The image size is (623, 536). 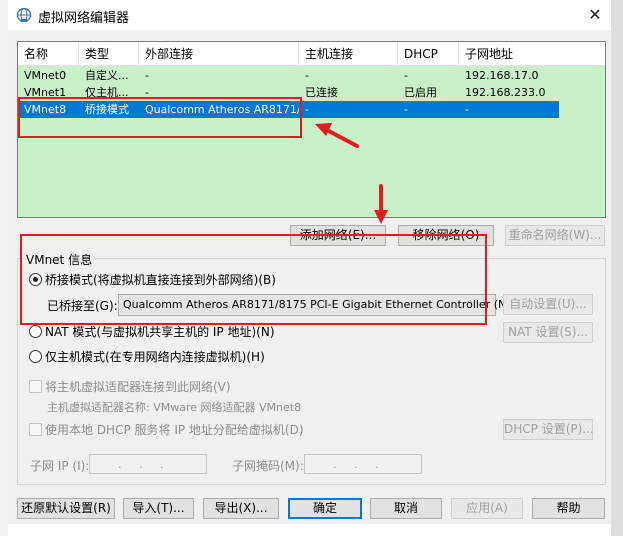 What do you see at coordinates (325, 508) in the screenshot?
I see `ok-button: 确定` at bounding box center [325, 508].